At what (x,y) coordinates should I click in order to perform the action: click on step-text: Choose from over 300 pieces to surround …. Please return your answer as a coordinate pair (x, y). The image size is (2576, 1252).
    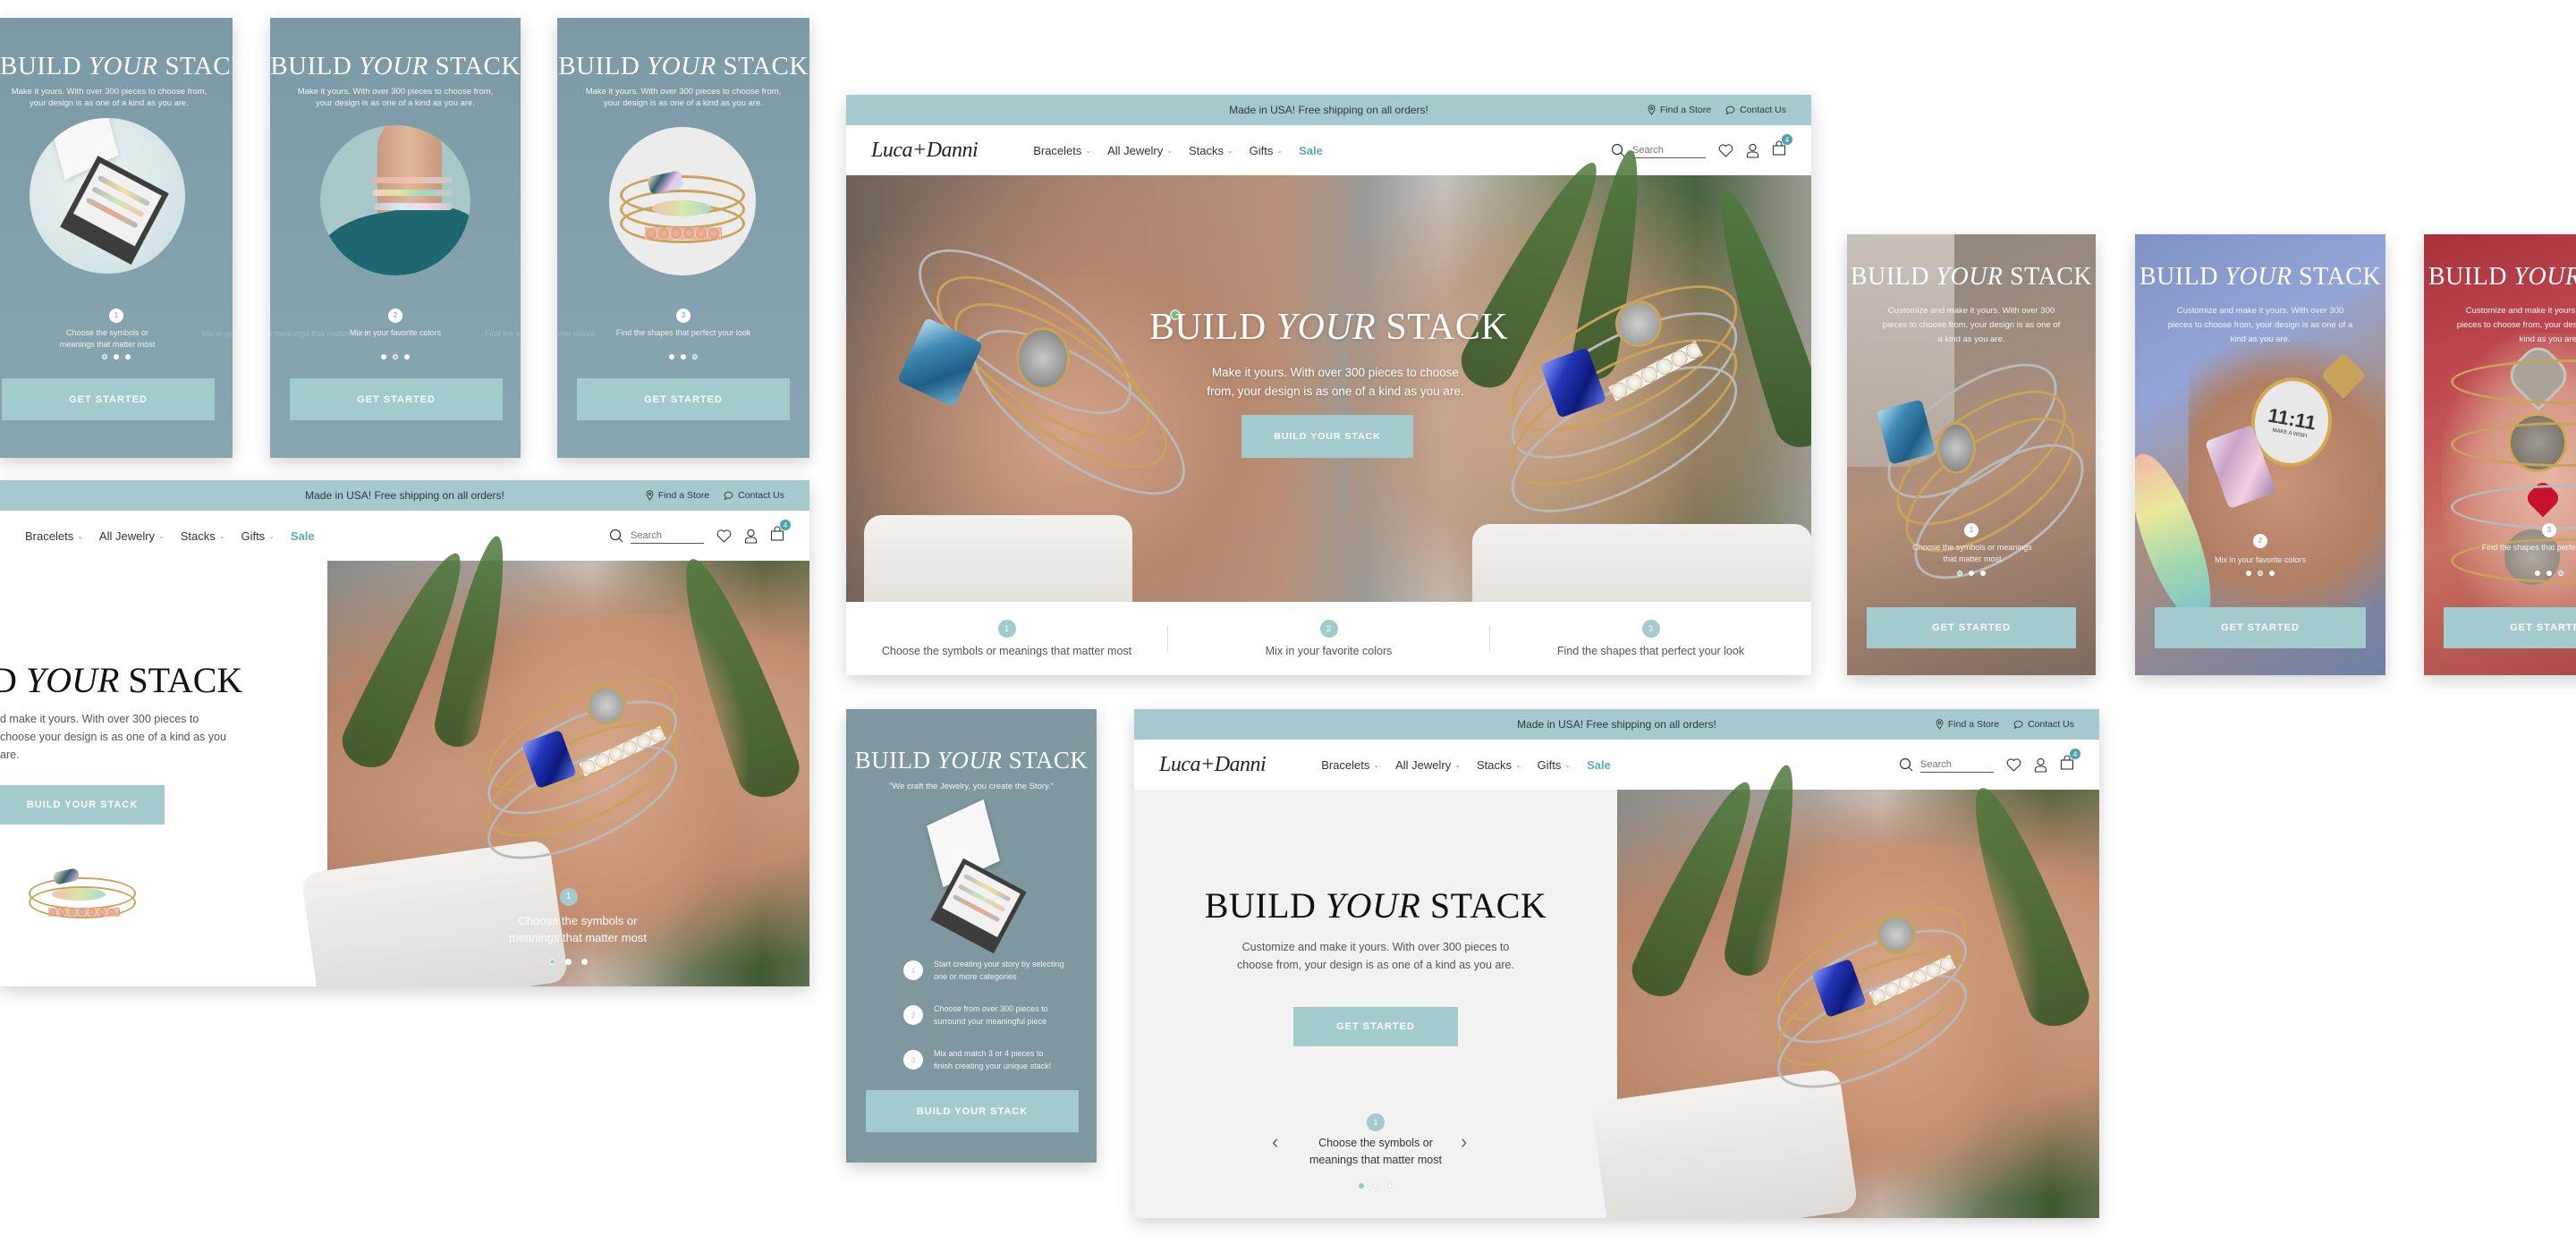
    Looking at the image, I should click on (991, 1015).